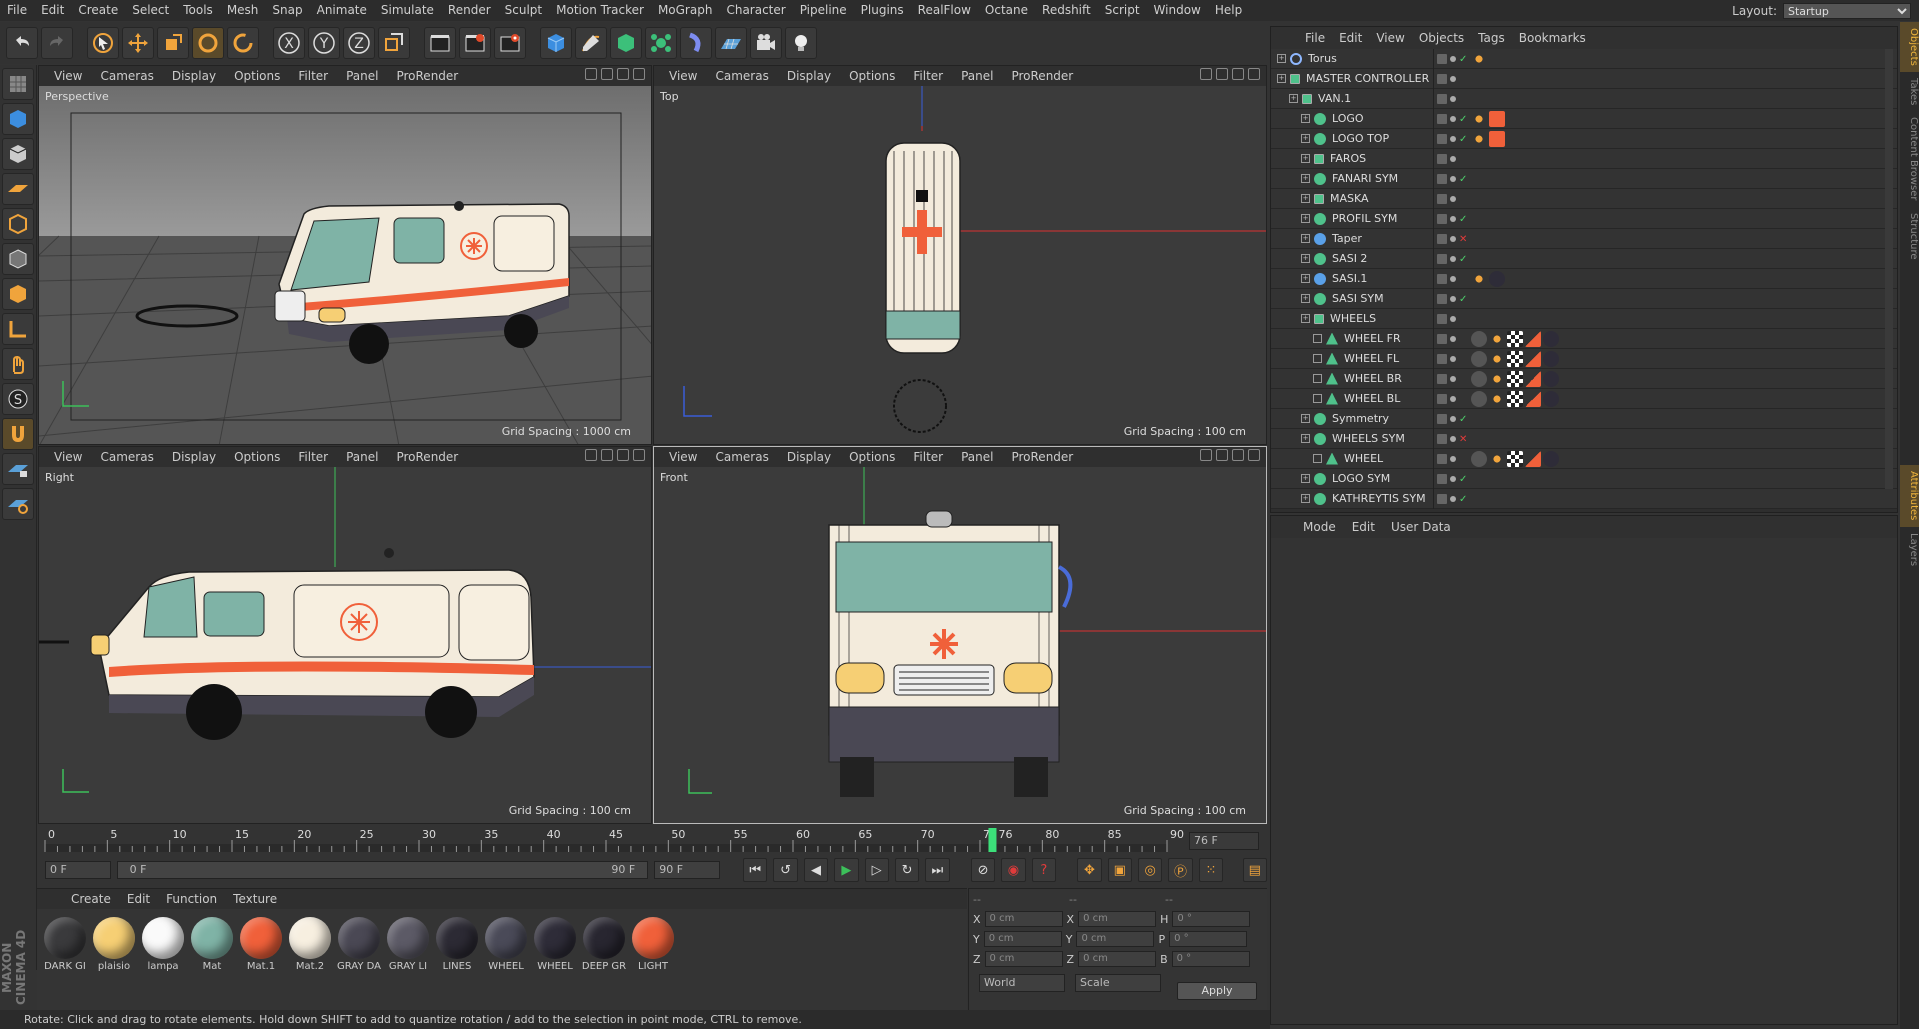 The height and width of the screenshot is (1029, 1919). What do you see at coordinates (440, 43) in the screenshot?
I see `render-view-icon` at bounding box center [440, 43].